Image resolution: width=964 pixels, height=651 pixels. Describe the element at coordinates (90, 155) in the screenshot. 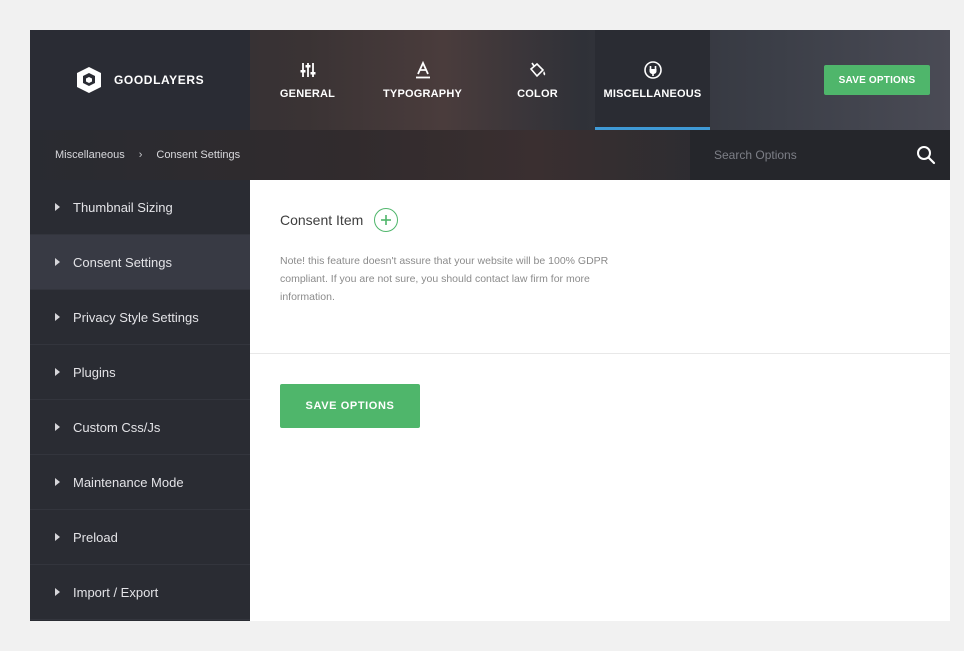

I see `breadcrumb-parent: Miscellaneous` at that location.